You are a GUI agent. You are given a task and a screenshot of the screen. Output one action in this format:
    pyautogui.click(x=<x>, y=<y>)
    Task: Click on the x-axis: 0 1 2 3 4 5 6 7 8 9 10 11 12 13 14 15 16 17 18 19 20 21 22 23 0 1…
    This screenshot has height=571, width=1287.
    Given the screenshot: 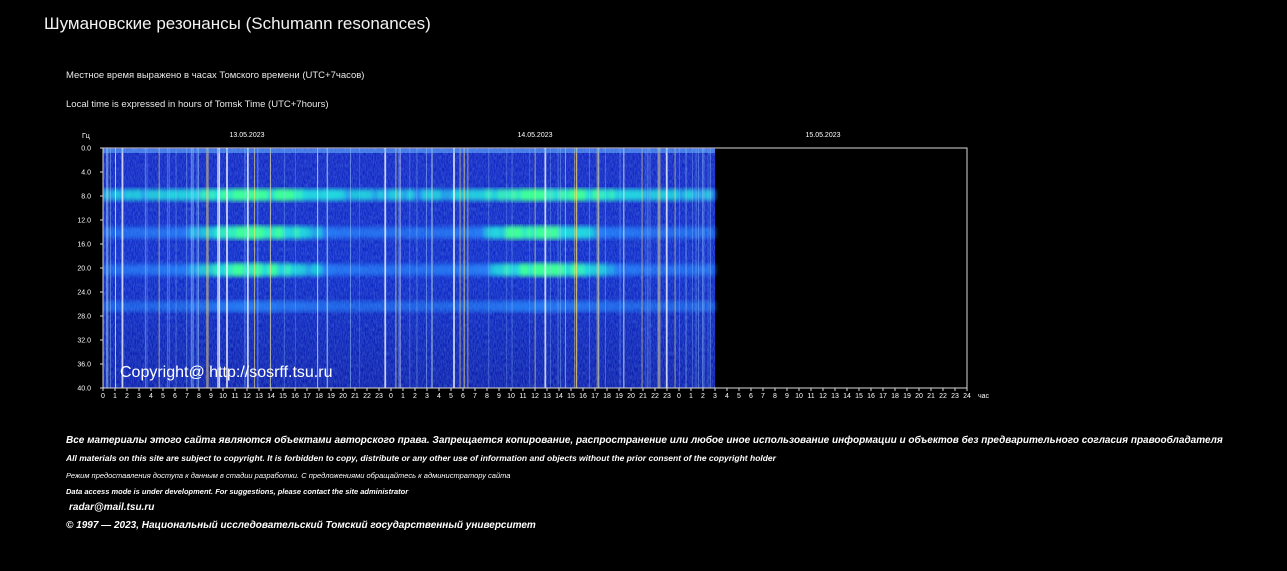 What is the action you would take?
    pyautogui.click(x=536, y=394)
    